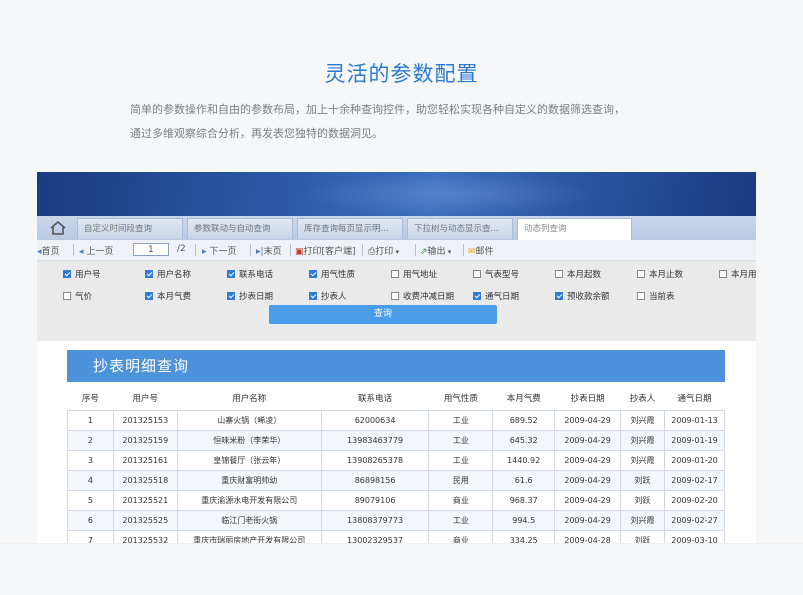 This screenshot has width=803, height=595. I want to click on filter-month-fee: 本月气费, so click(168, 297).